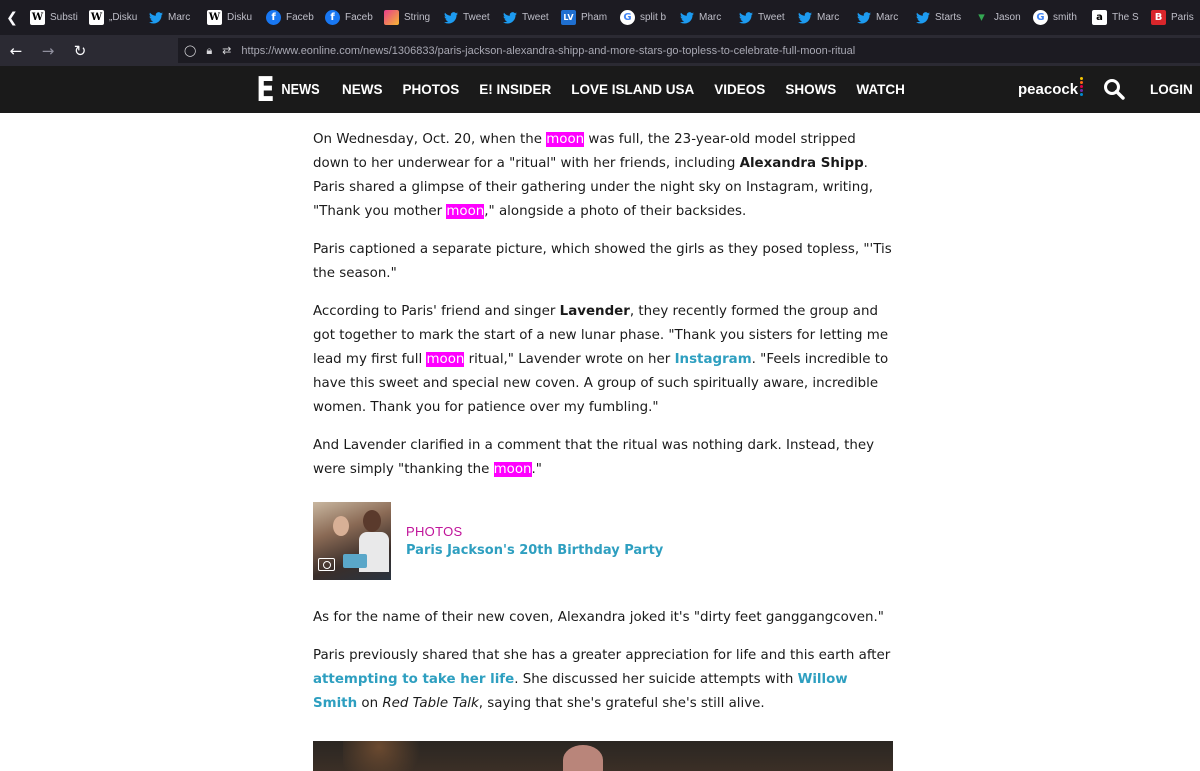 The image size is (1200, 771). I want to click on lv-icon: LV, so click(568, 17).